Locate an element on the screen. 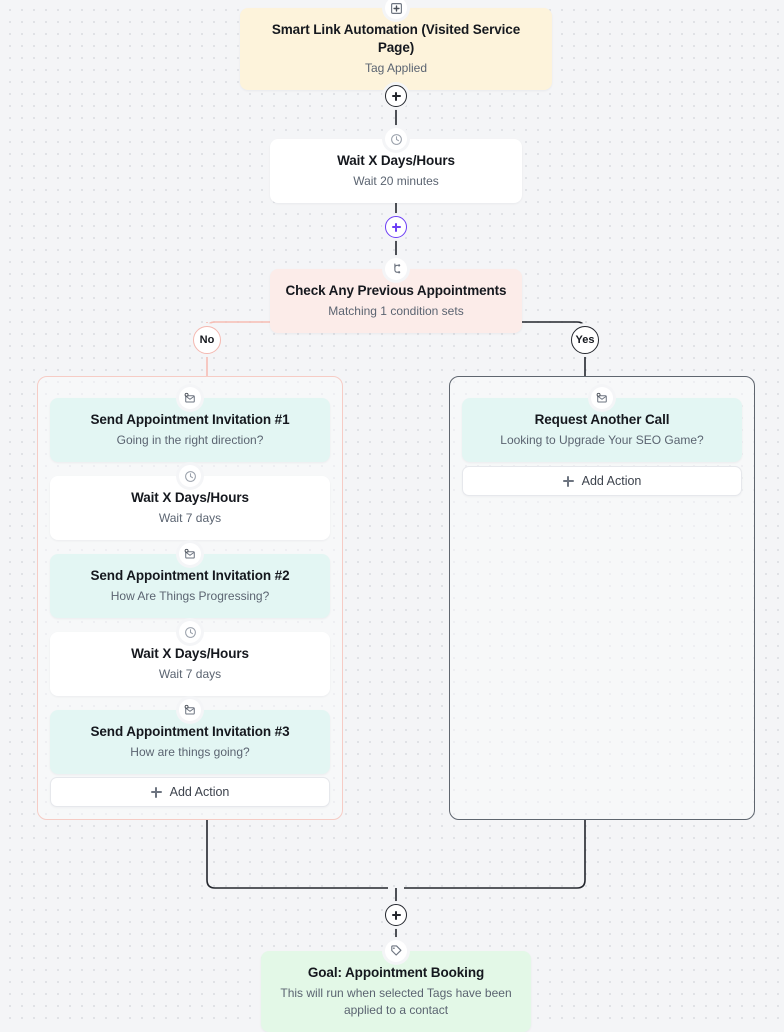 The width and height of the screenshot is (784, 1032). add-action-yes-branch: Add Action is located at coordinates (602, 481).